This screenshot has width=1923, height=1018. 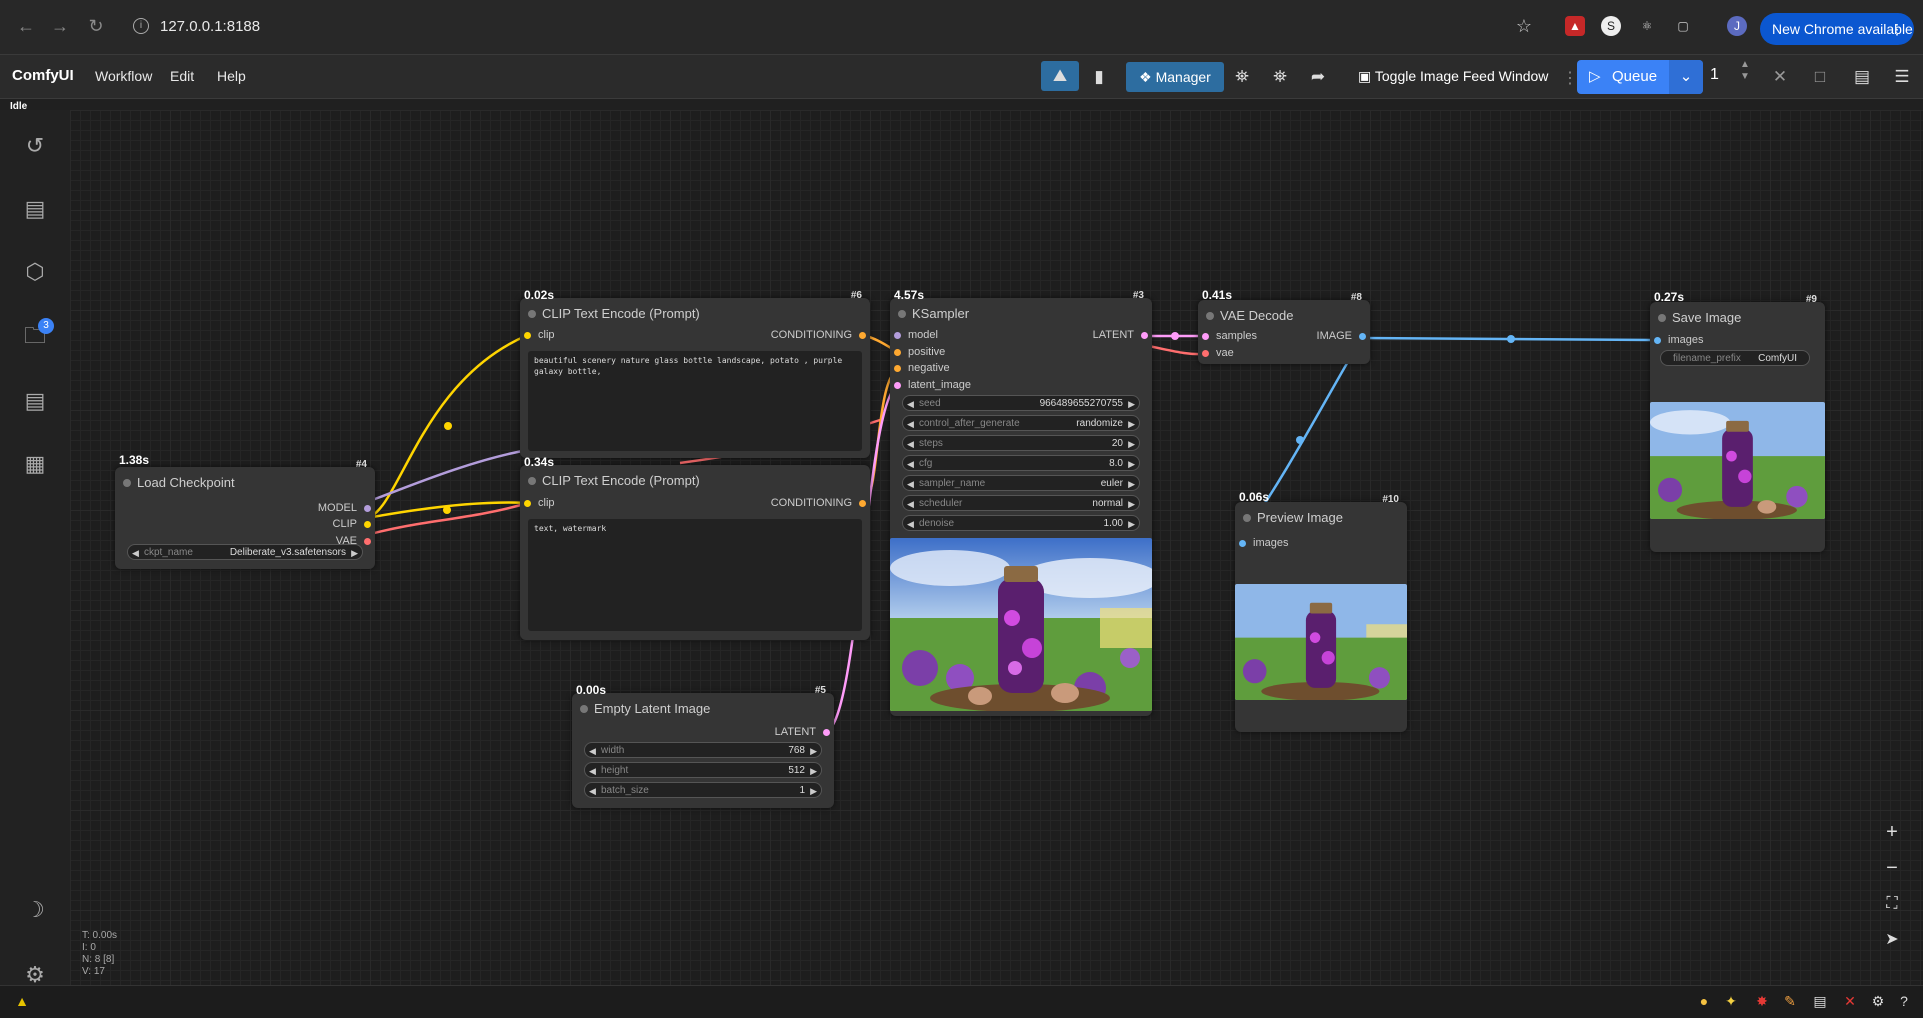 I want to click on output-slot-clip, so click(x=367, y=524).